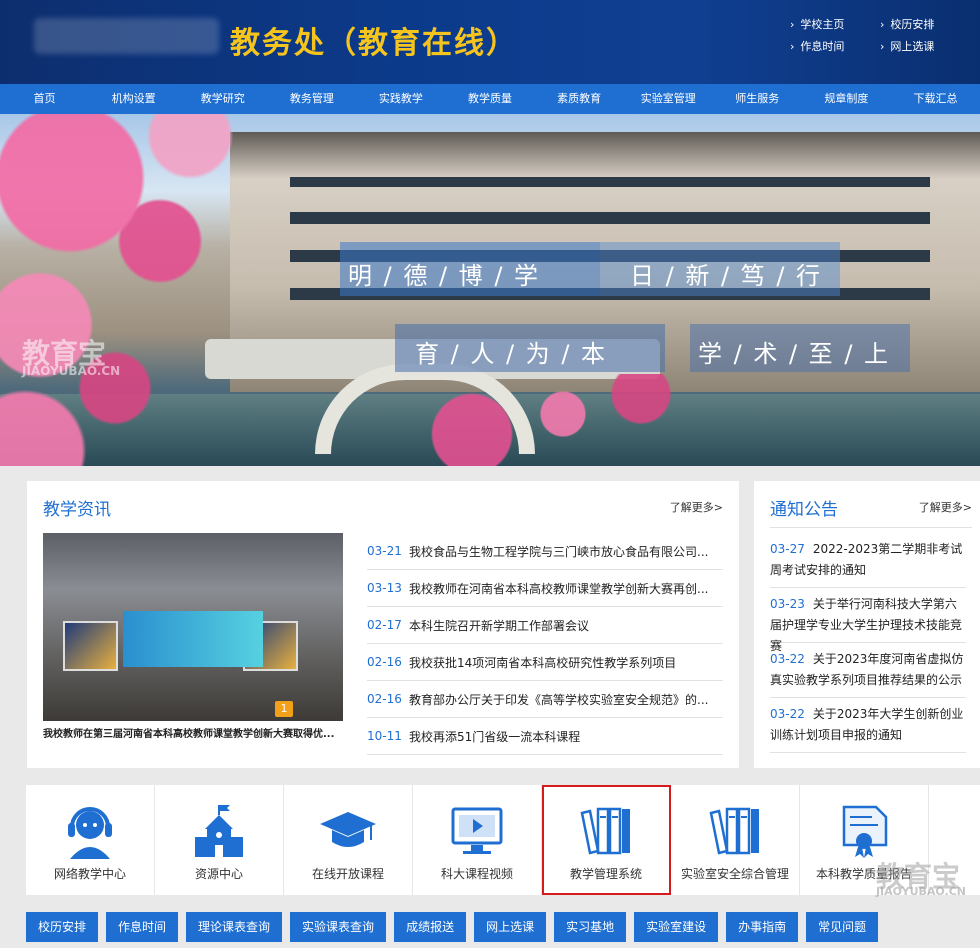  I want to click on projection-screen, so click(90, 646).